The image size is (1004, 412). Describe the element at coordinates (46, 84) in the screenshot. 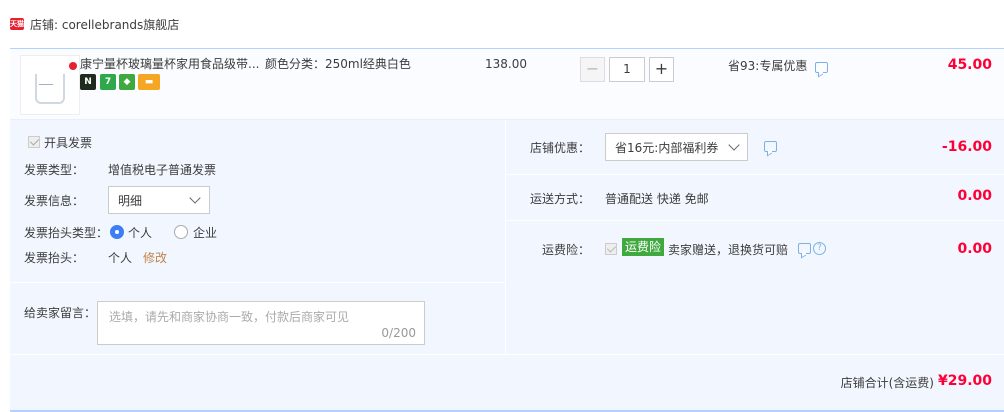

I see `measuring-mark` at that location.